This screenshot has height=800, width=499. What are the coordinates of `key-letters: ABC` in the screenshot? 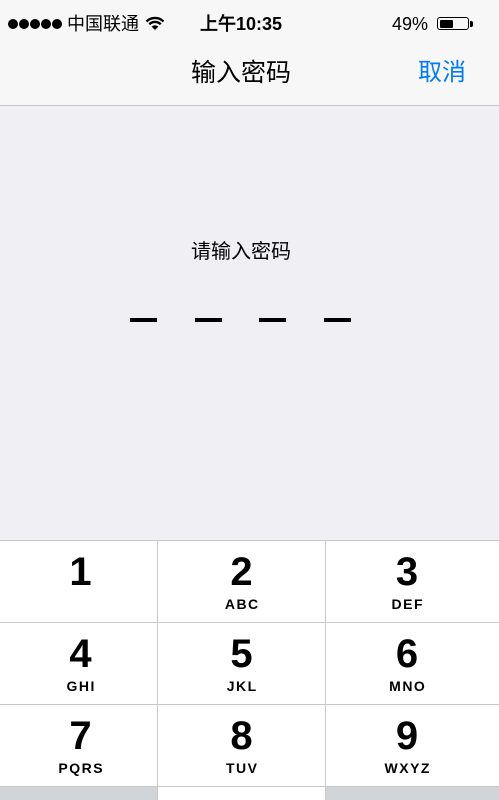 It's located at (242, 604).